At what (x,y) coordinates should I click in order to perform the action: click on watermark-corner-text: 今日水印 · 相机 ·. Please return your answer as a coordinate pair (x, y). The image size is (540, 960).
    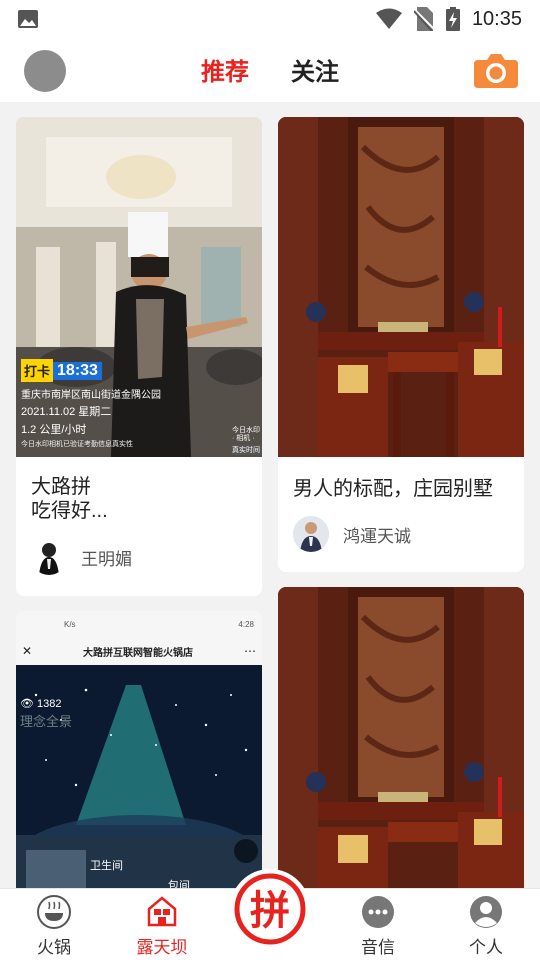
    Looking at the image, I should click on (246, 434).